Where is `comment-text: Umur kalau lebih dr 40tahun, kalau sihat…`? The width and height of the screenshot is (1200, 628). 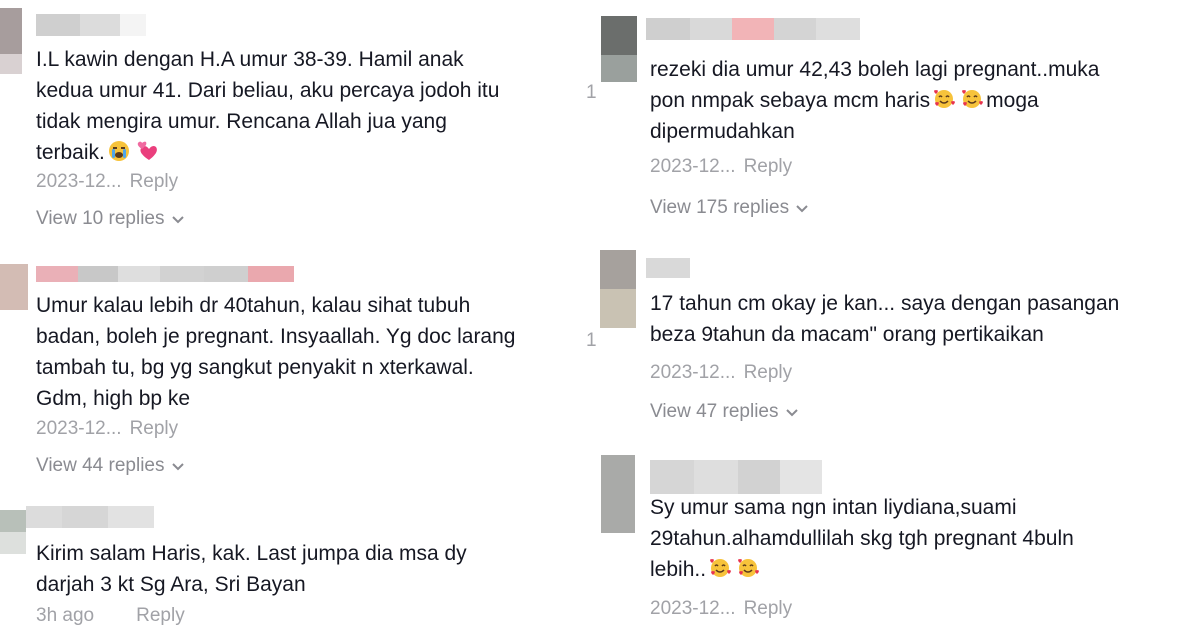
comment-text: Umur kalau lebih dr 40tahun, kalau sihat… is located at coordinates (276, 352).